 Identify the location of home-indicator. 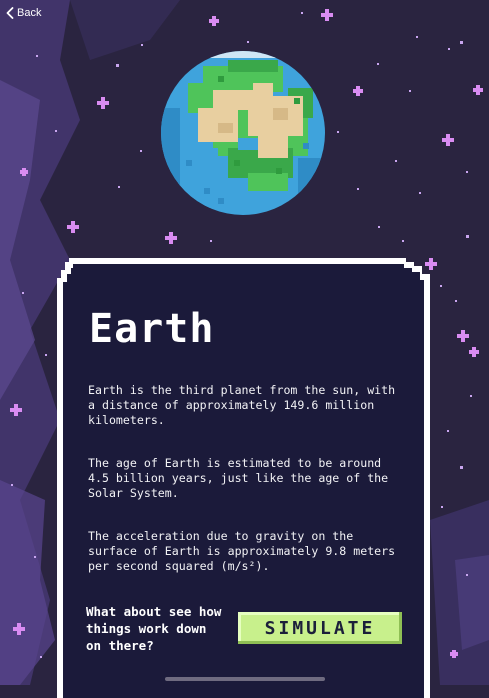
(245, 679).